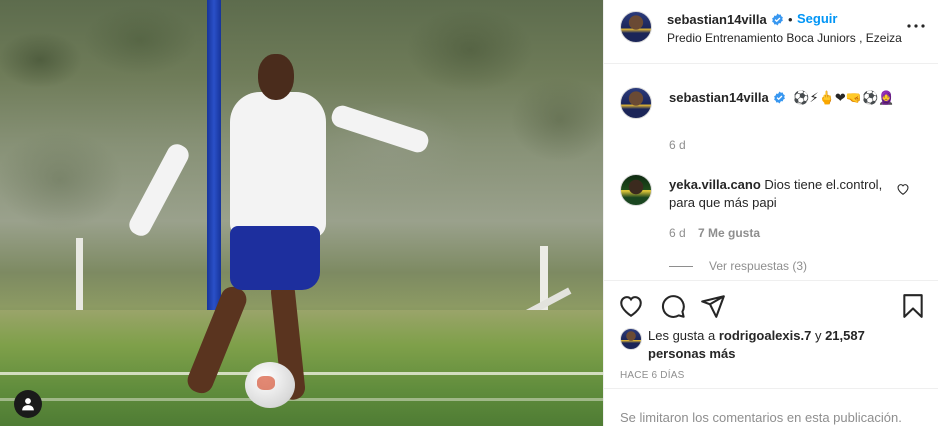  Describe the element at coordinates (903, 189) in the screenshot. I see `comment-like-icon` at that location.